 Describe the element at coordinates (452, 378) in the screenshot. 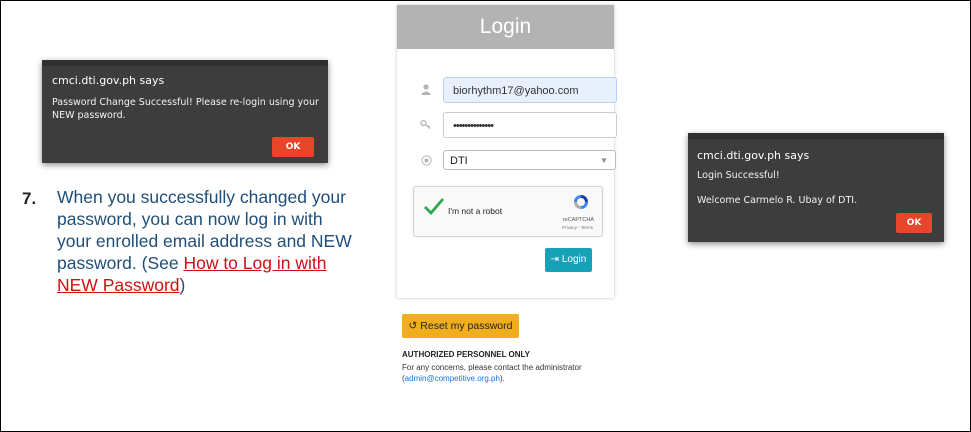

I see `admin-email-link: admin@competitive.org.ph` at that location.